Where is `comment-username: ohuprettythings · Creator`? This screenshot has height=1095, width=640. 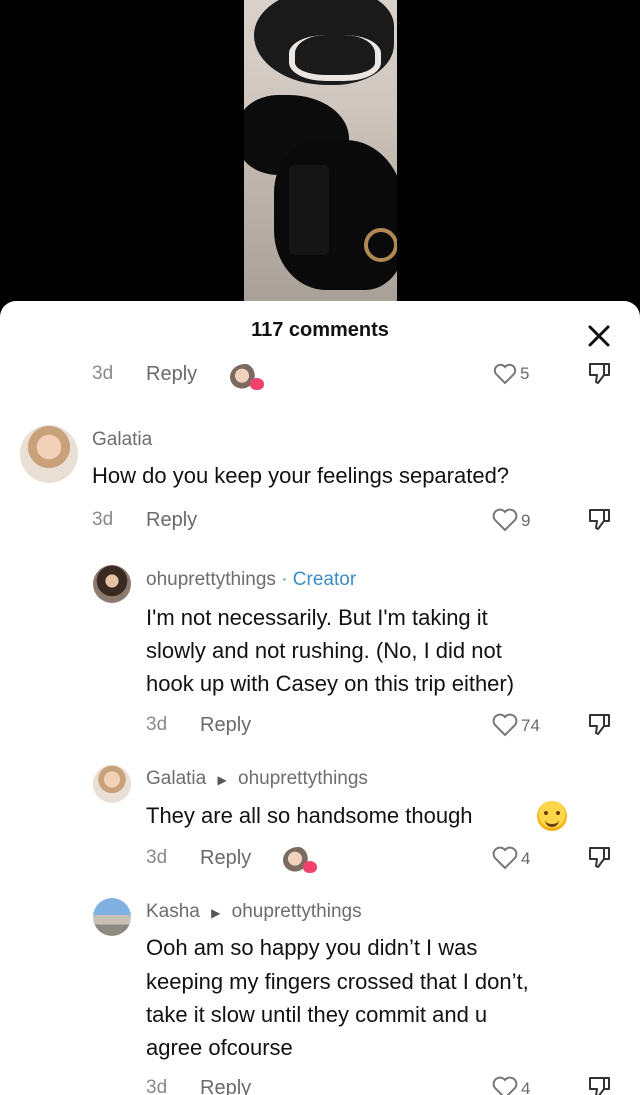
comment-username: ohuprettythings · Creator is located at coordinates (251, 580).